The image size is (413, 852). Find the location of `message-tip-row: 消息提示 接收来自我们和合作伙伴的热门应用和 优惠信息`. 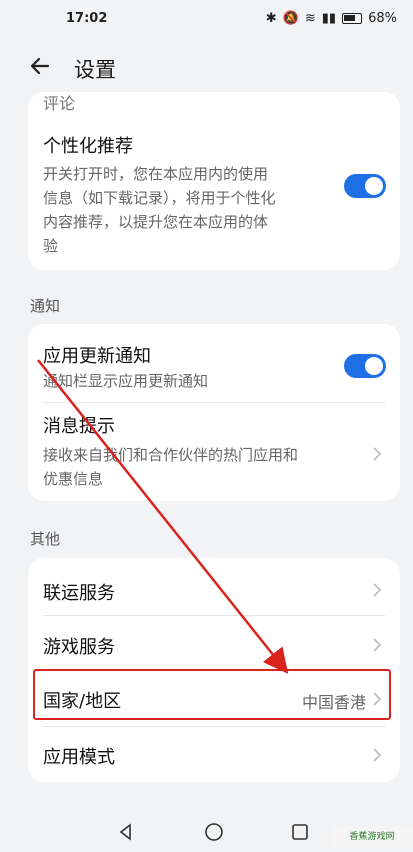

message-tip-row: 消息提示 接收来自我们和合作伙伴的热门应用和 优惠信息 is located at coordinates (214, 452).